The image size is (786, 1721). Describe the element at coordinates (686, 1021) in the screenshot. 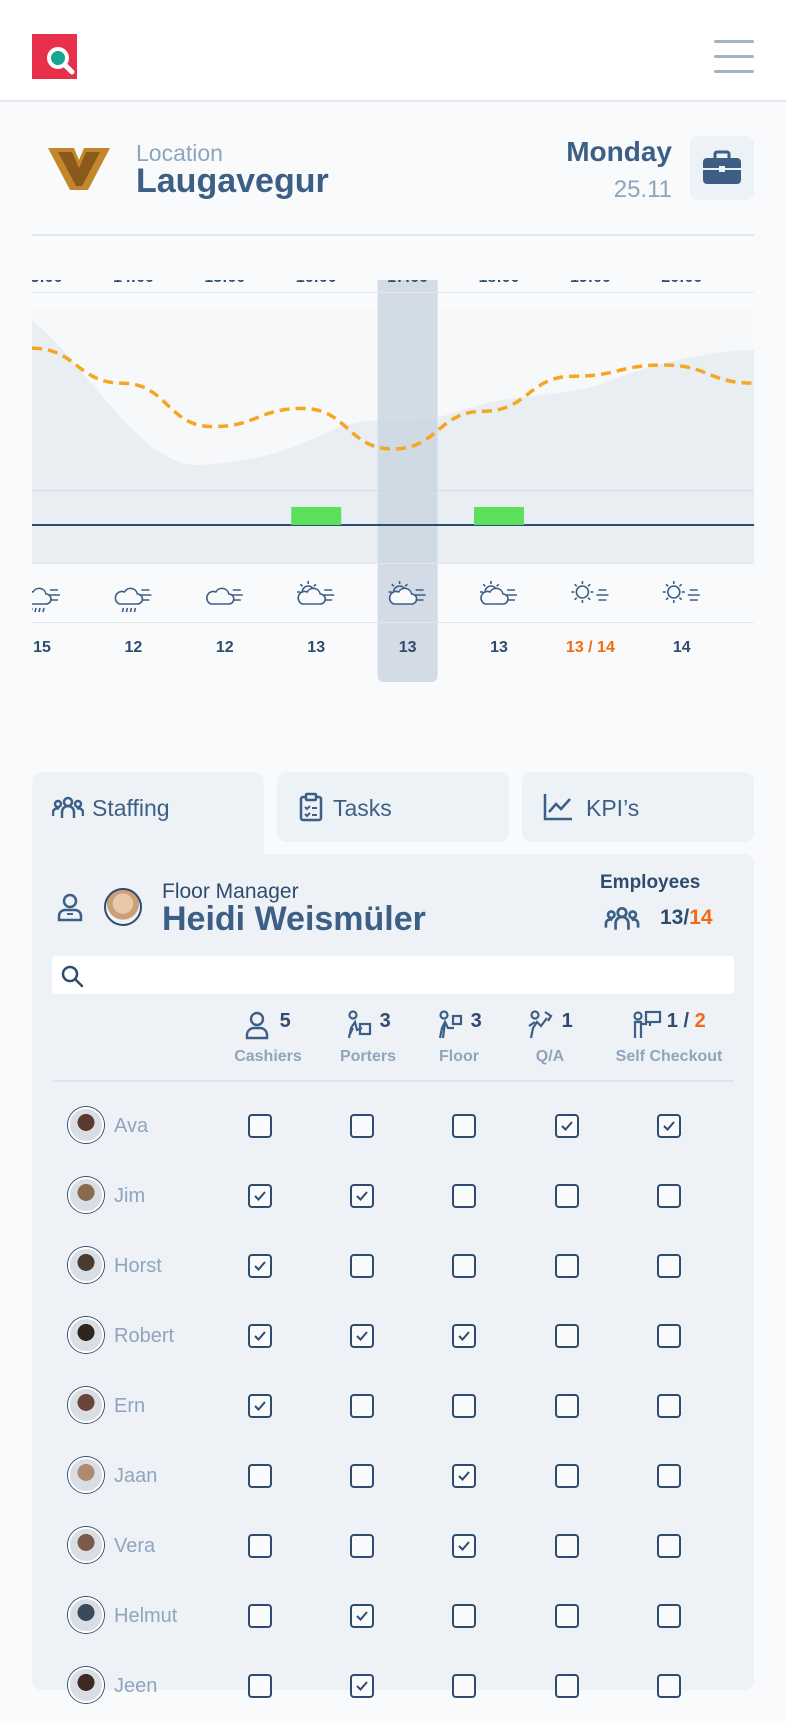

I see `role-count: 1 / 2` at that location.